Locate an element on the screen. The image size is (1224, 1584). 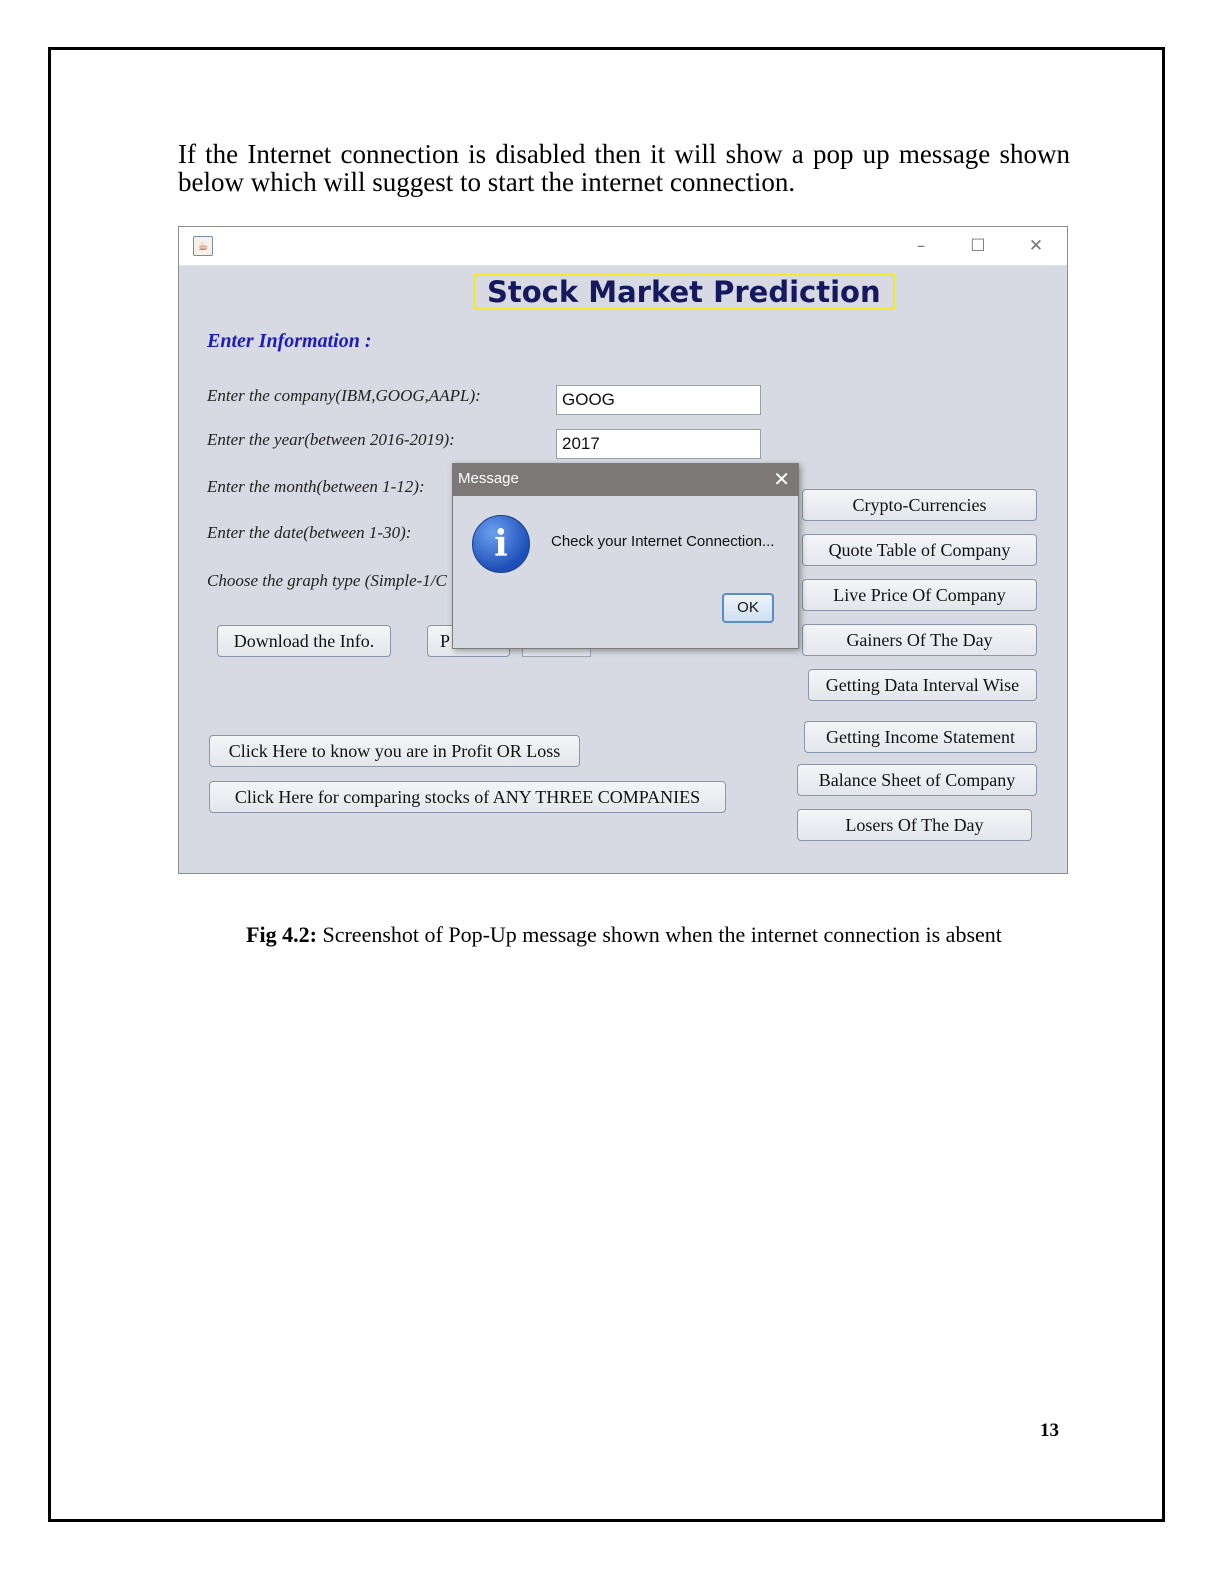
income-statement-button: Getting Income Statement is located at coordinates (920, 737).